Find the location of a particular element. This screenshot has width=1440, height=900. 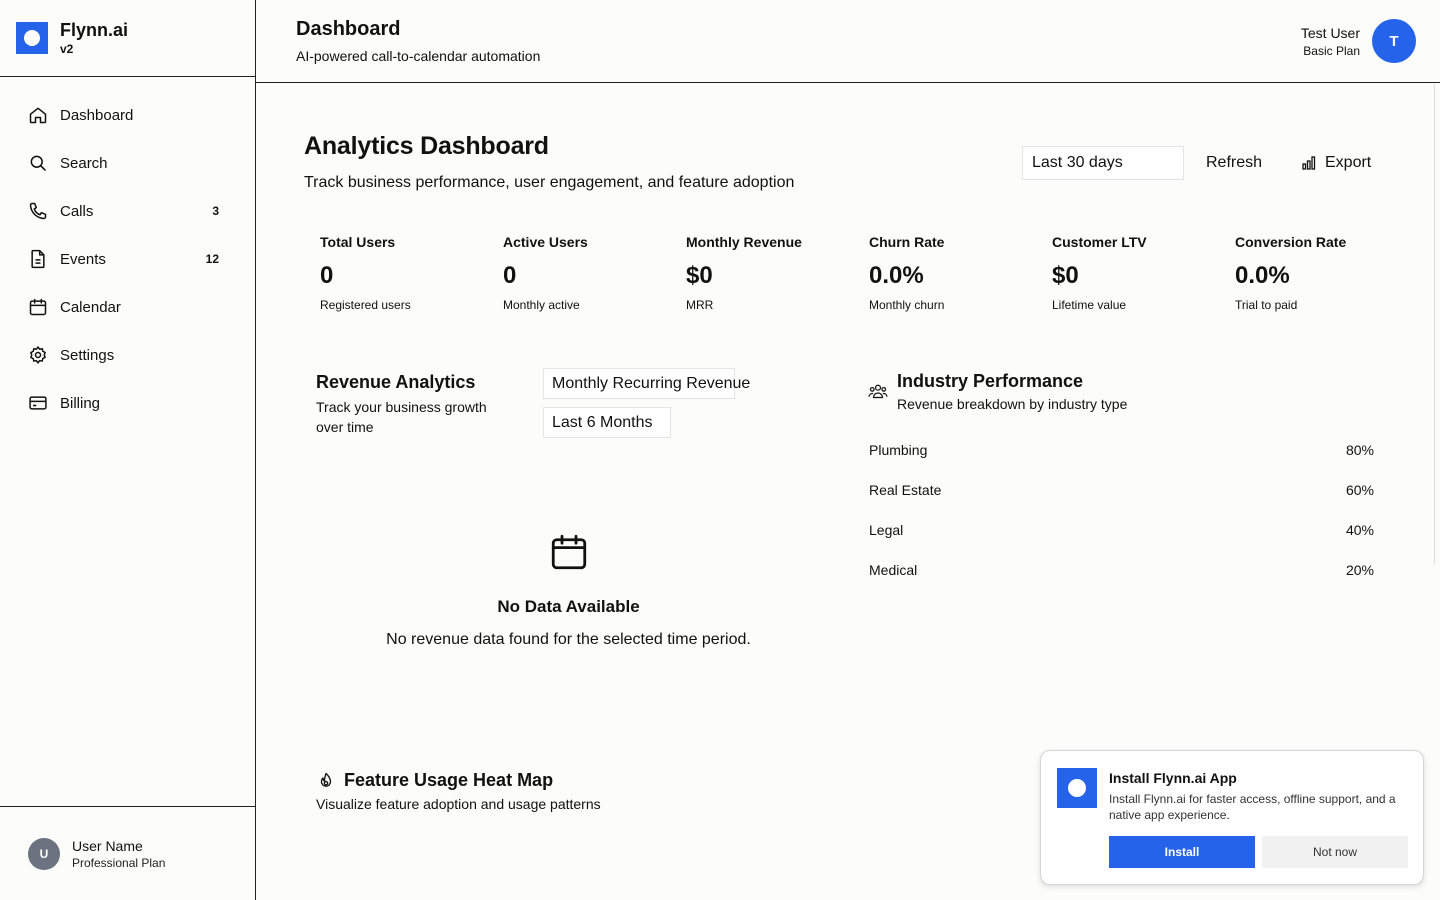

metric-active-users: Active Users 0 Monthly active is located at coordinates (594, 273).